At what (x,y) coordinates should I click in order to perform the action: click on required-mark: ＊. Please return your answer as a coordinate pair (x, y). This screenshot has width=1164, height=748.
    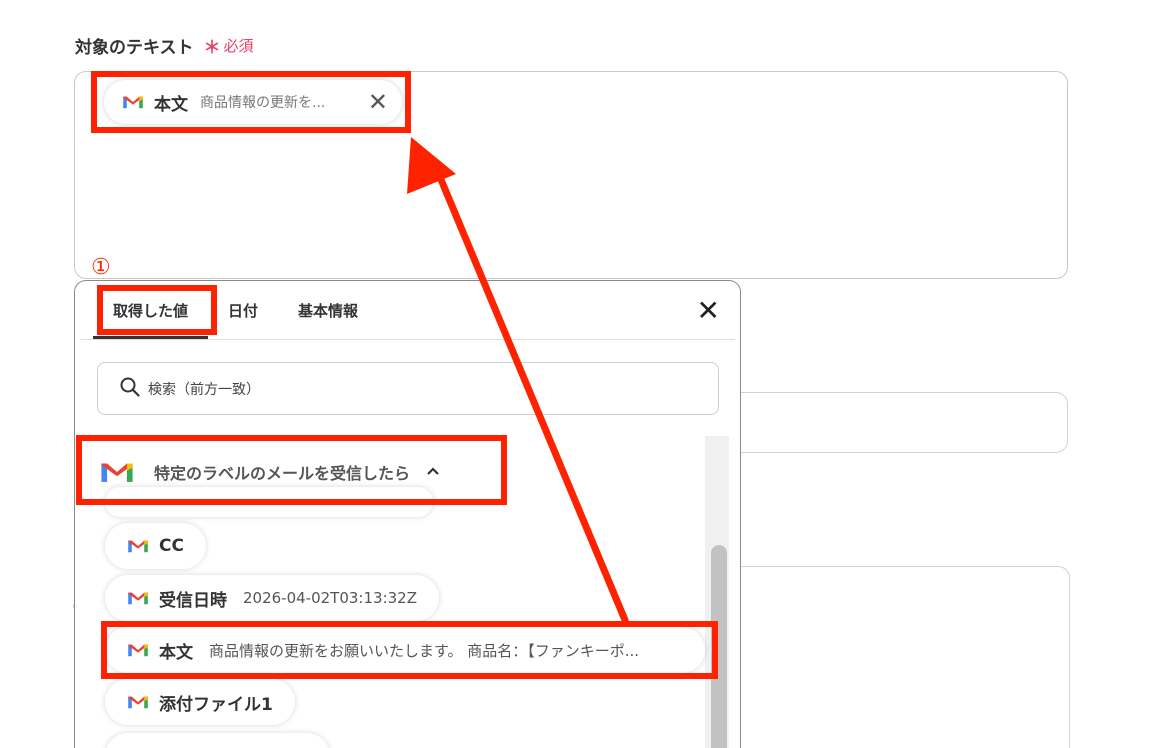
    Looking at the image, I should click on (212, 48).